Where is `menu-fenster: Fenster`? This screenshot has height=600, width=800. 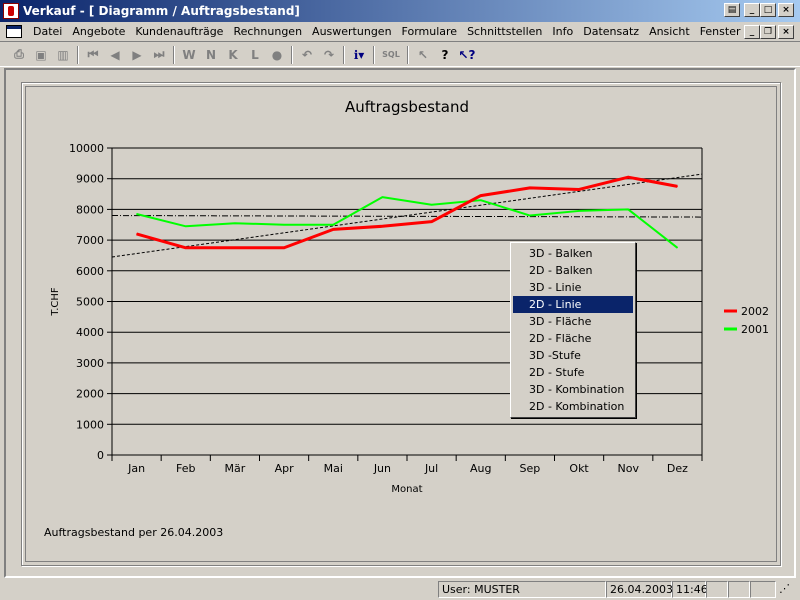
menu-fenster: Fenster is located at coordinates (720, 31).